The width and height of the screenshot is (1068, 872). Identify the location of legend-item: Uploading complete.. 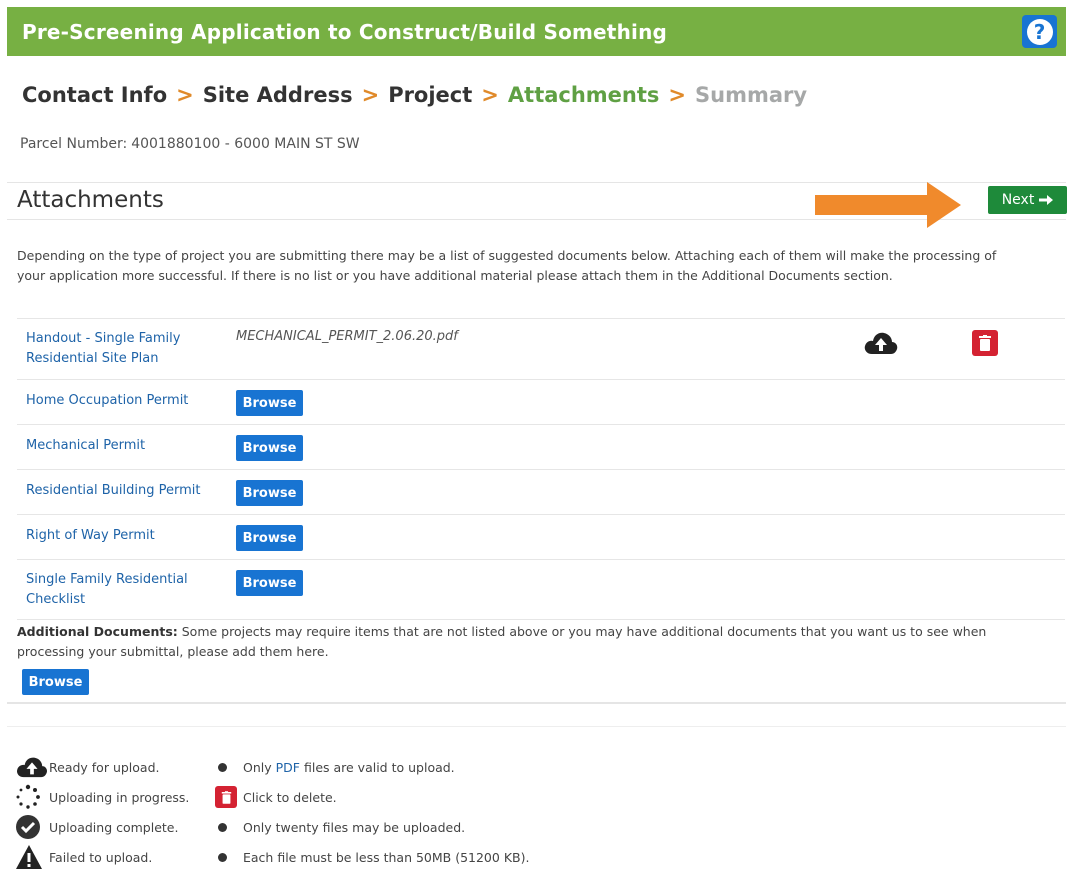
(102, 827).